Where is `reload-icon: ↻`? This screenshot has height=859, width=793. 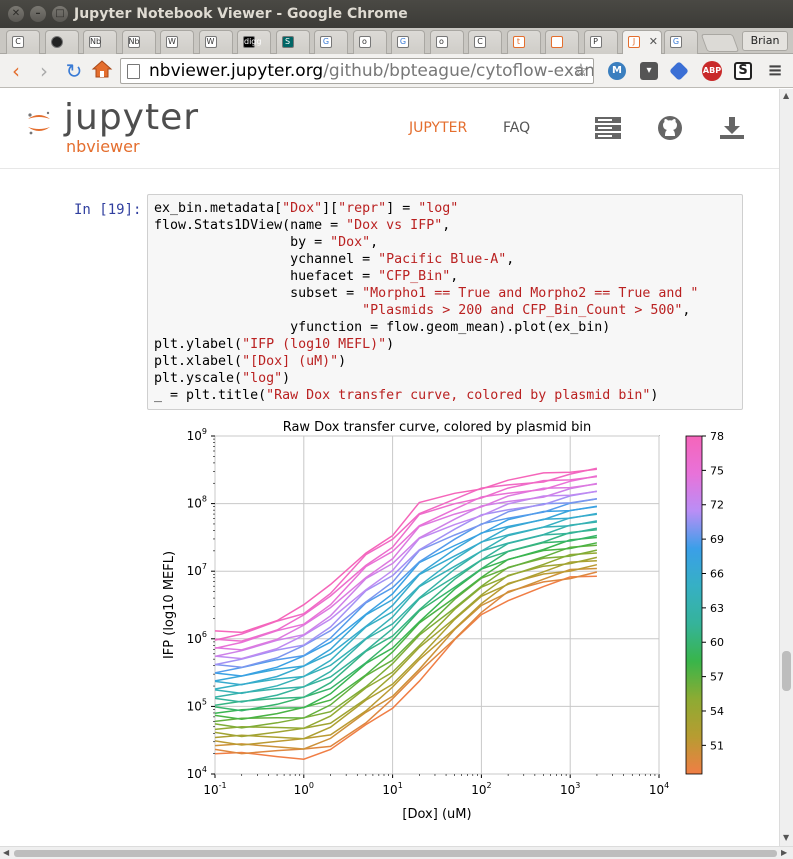
reload-icon: ↻ is located at coordinates (74, 71).